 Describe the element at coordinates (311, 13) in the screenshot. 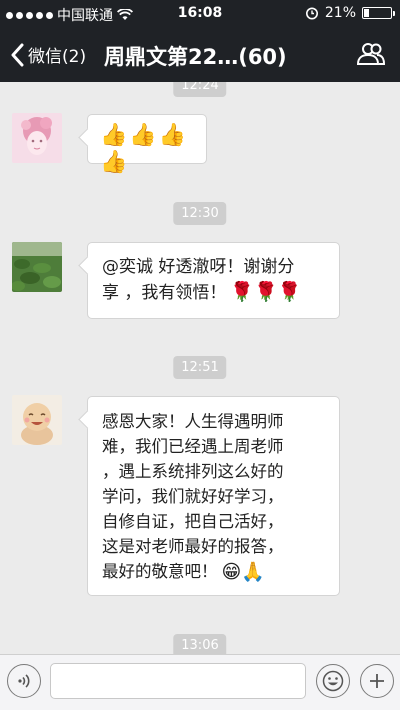

I see `alarm-icon` at that location.